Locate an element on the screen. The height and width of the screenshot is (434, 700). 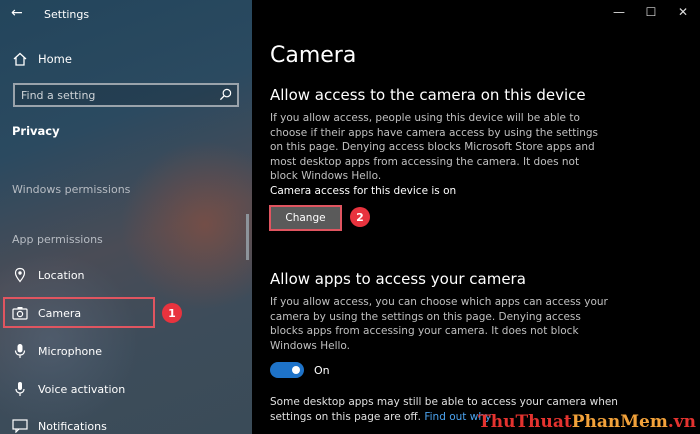
location-icon is located at coordinates (20, 275).